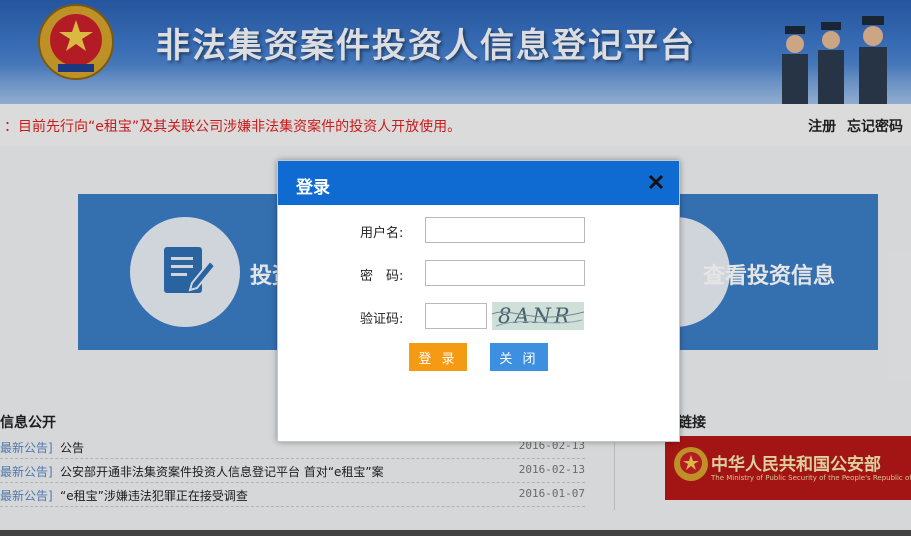 The height and width of the screenshot is (536, 911). What do you see at coordinates (438, 357) in the screenshot?
I see `login-button: 登 录` at bounding box center [438, 357].